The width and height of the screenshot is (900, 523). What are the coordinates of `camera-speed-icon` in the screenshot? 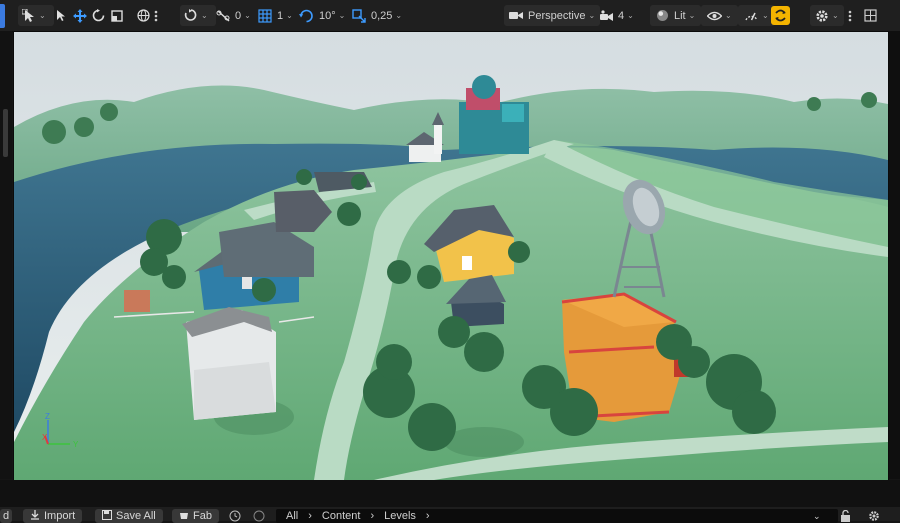 It's located at (607, 15).